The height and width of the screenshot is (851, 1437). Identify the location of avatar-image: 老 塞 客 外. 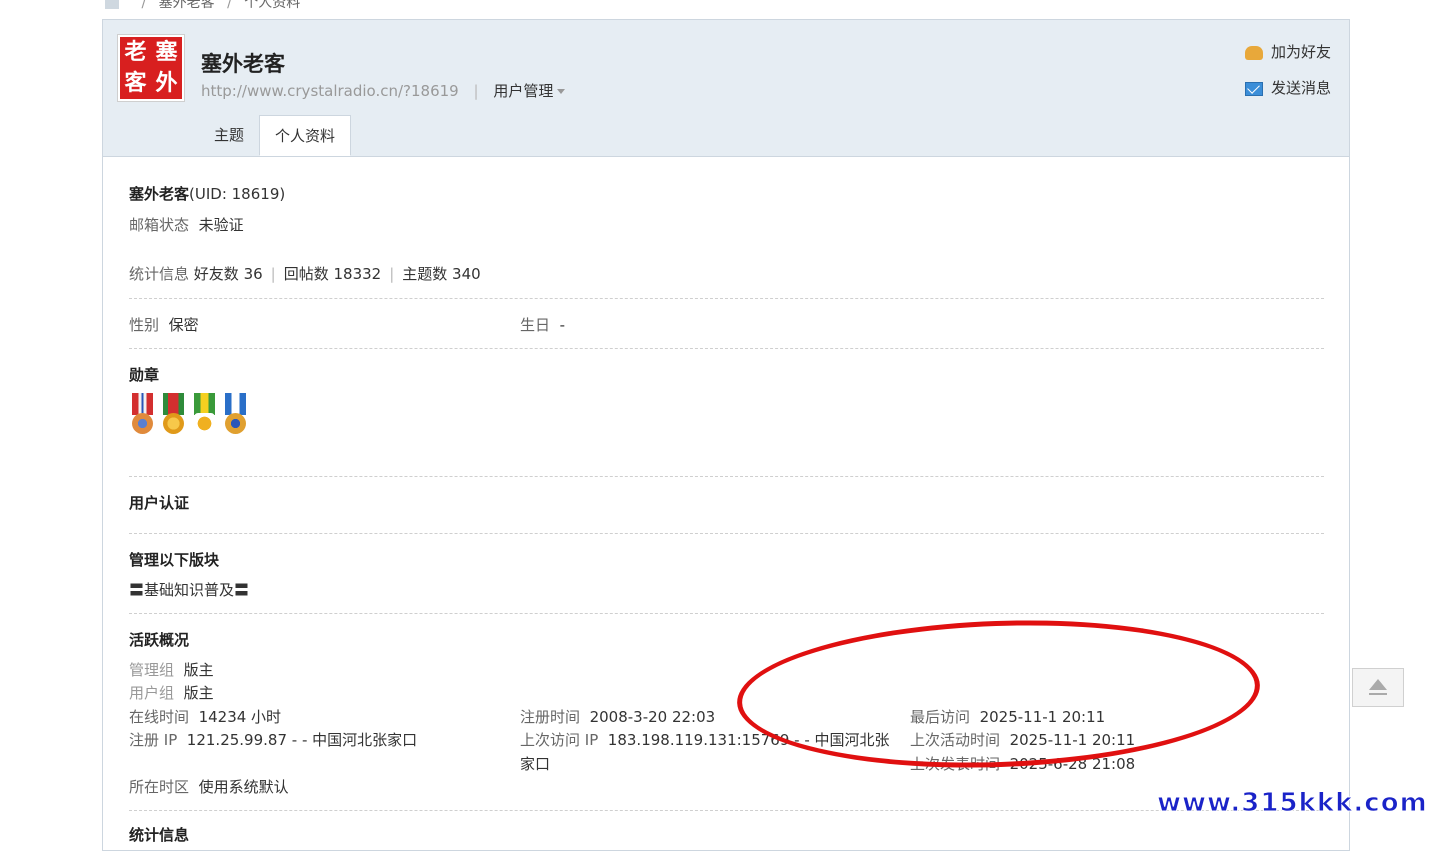
(151, 68).